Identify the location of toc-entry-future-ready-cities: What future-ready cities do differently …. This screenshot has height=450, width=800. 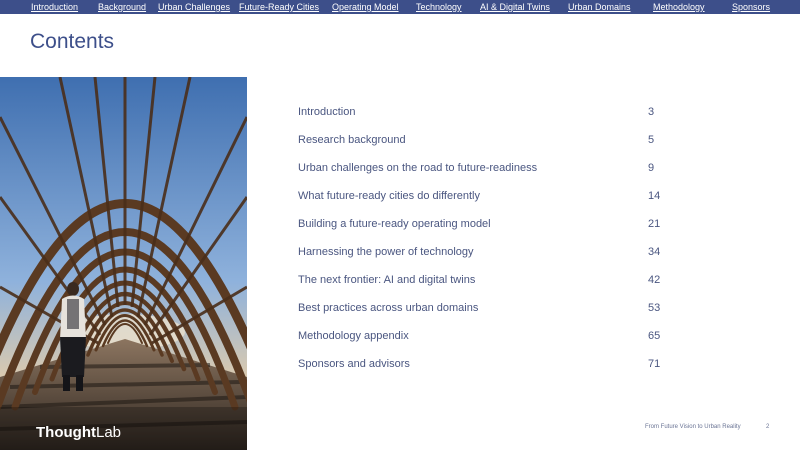
(488, 196).